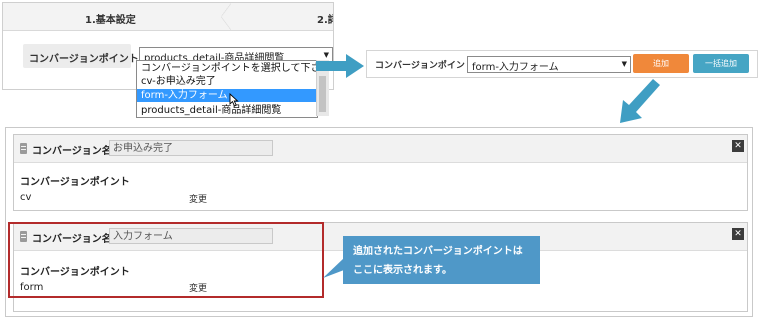 Image resolution: width=759 pixels, height=320 pixels. Describe the element at coordinates (23, 148) in the screenshot. I see `drag-handle-icon` at that location.